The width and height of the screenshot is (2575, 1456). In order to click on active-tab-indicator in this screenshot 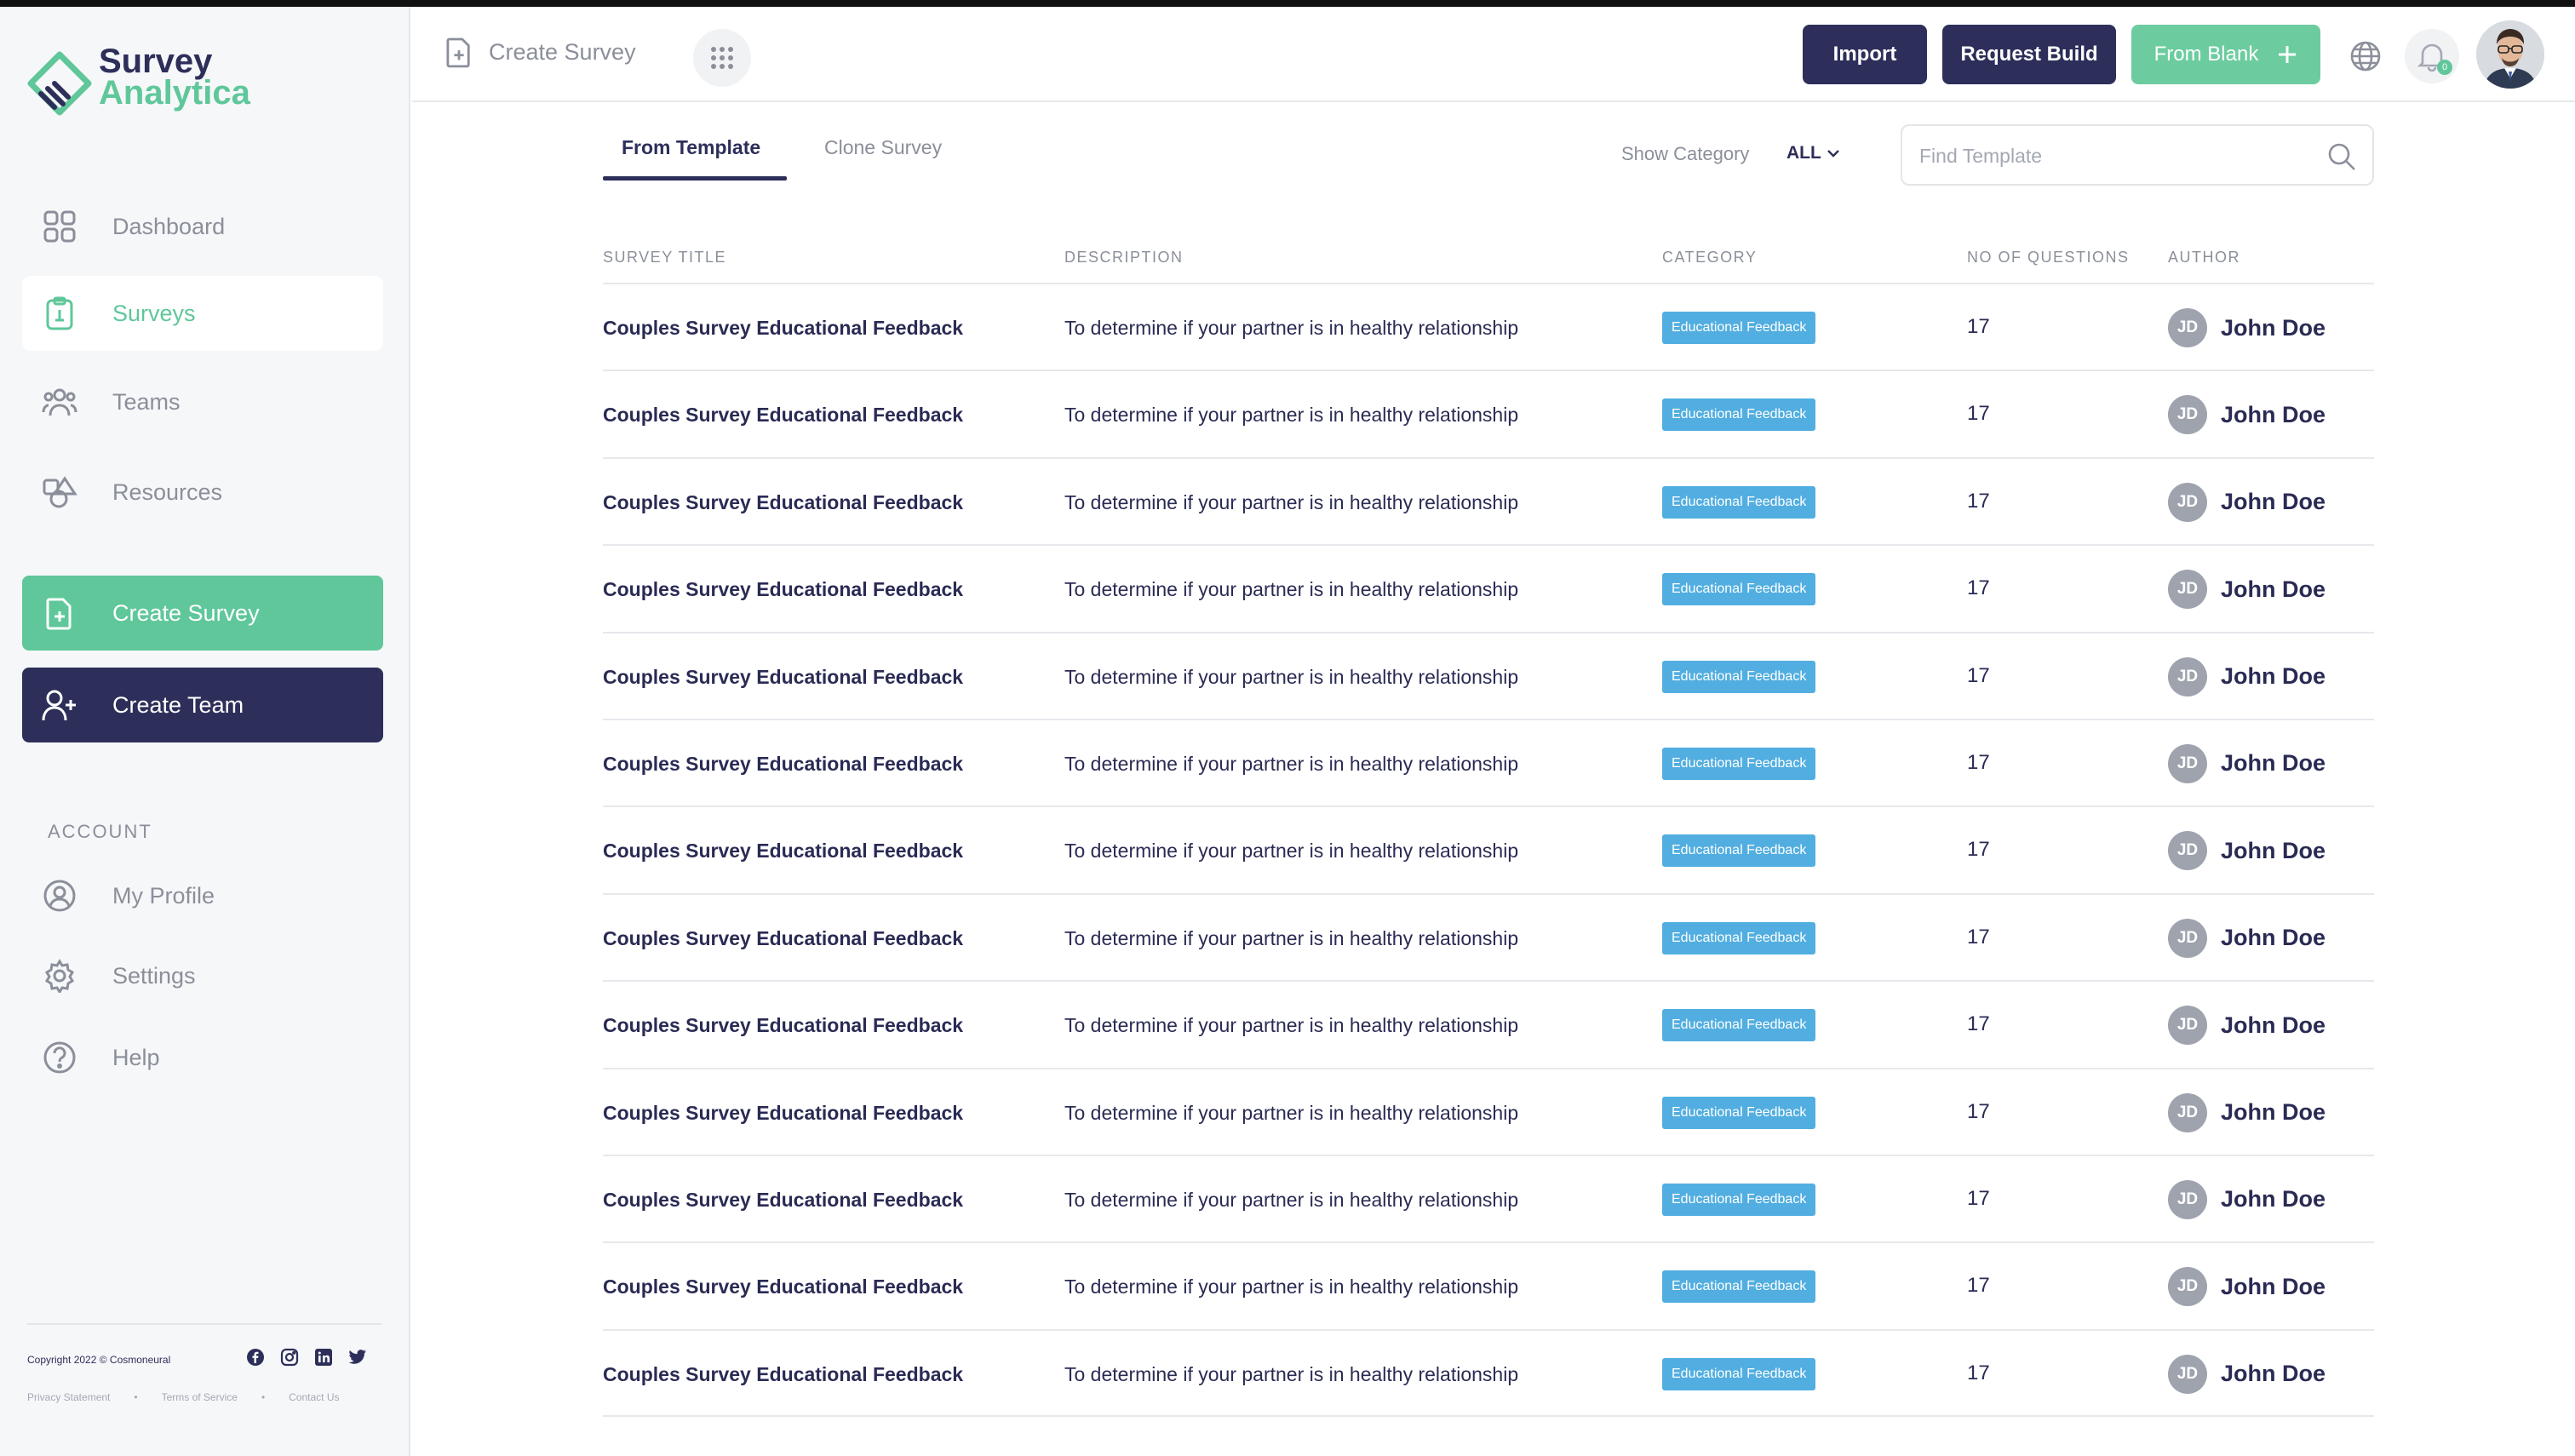, I will do `click(695, 179)`.